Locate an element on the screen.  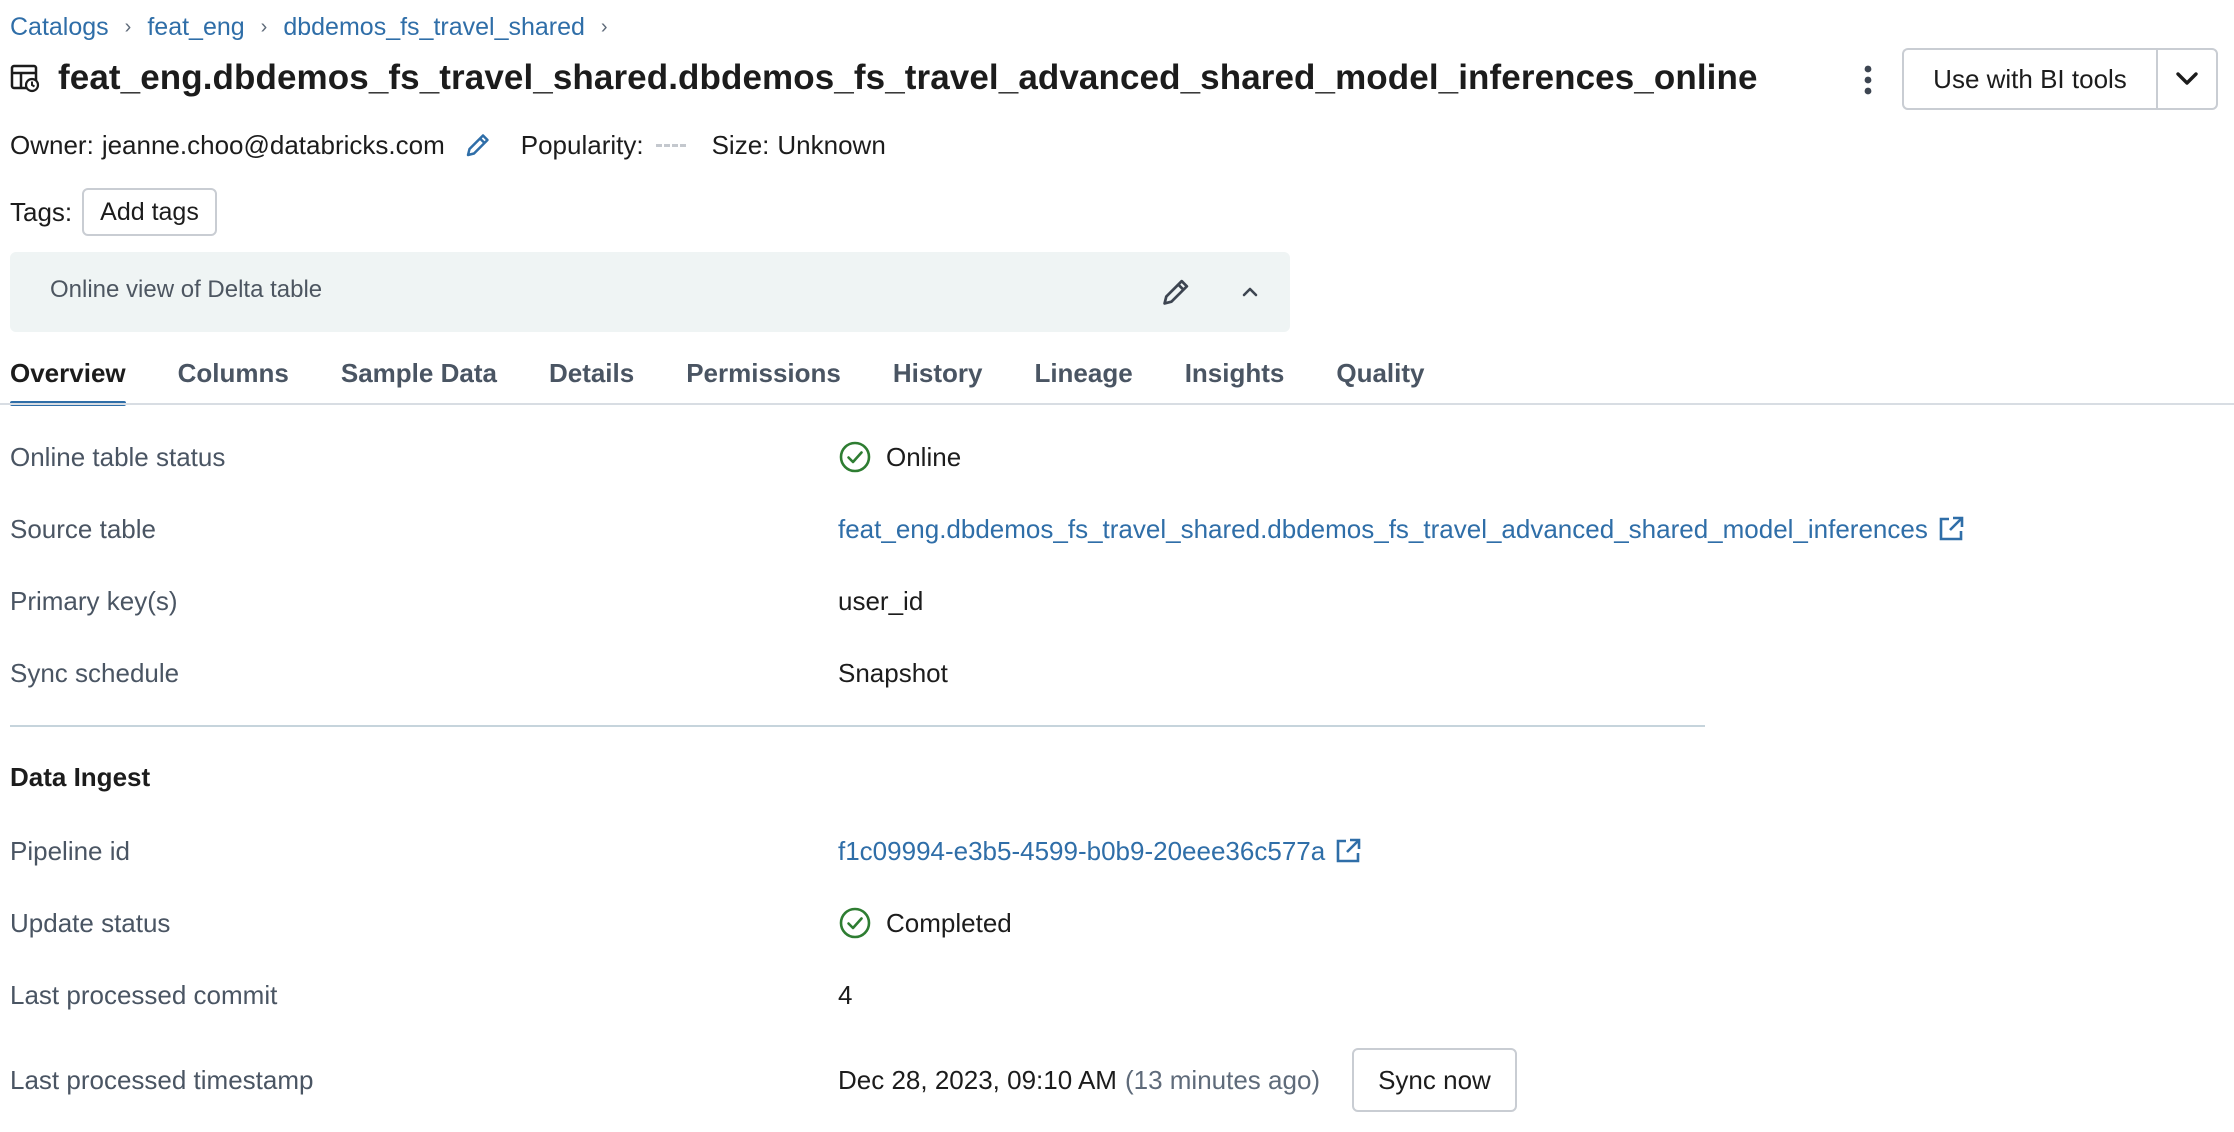
tab-permissions: Permissions is located at coordinates (763, 377).